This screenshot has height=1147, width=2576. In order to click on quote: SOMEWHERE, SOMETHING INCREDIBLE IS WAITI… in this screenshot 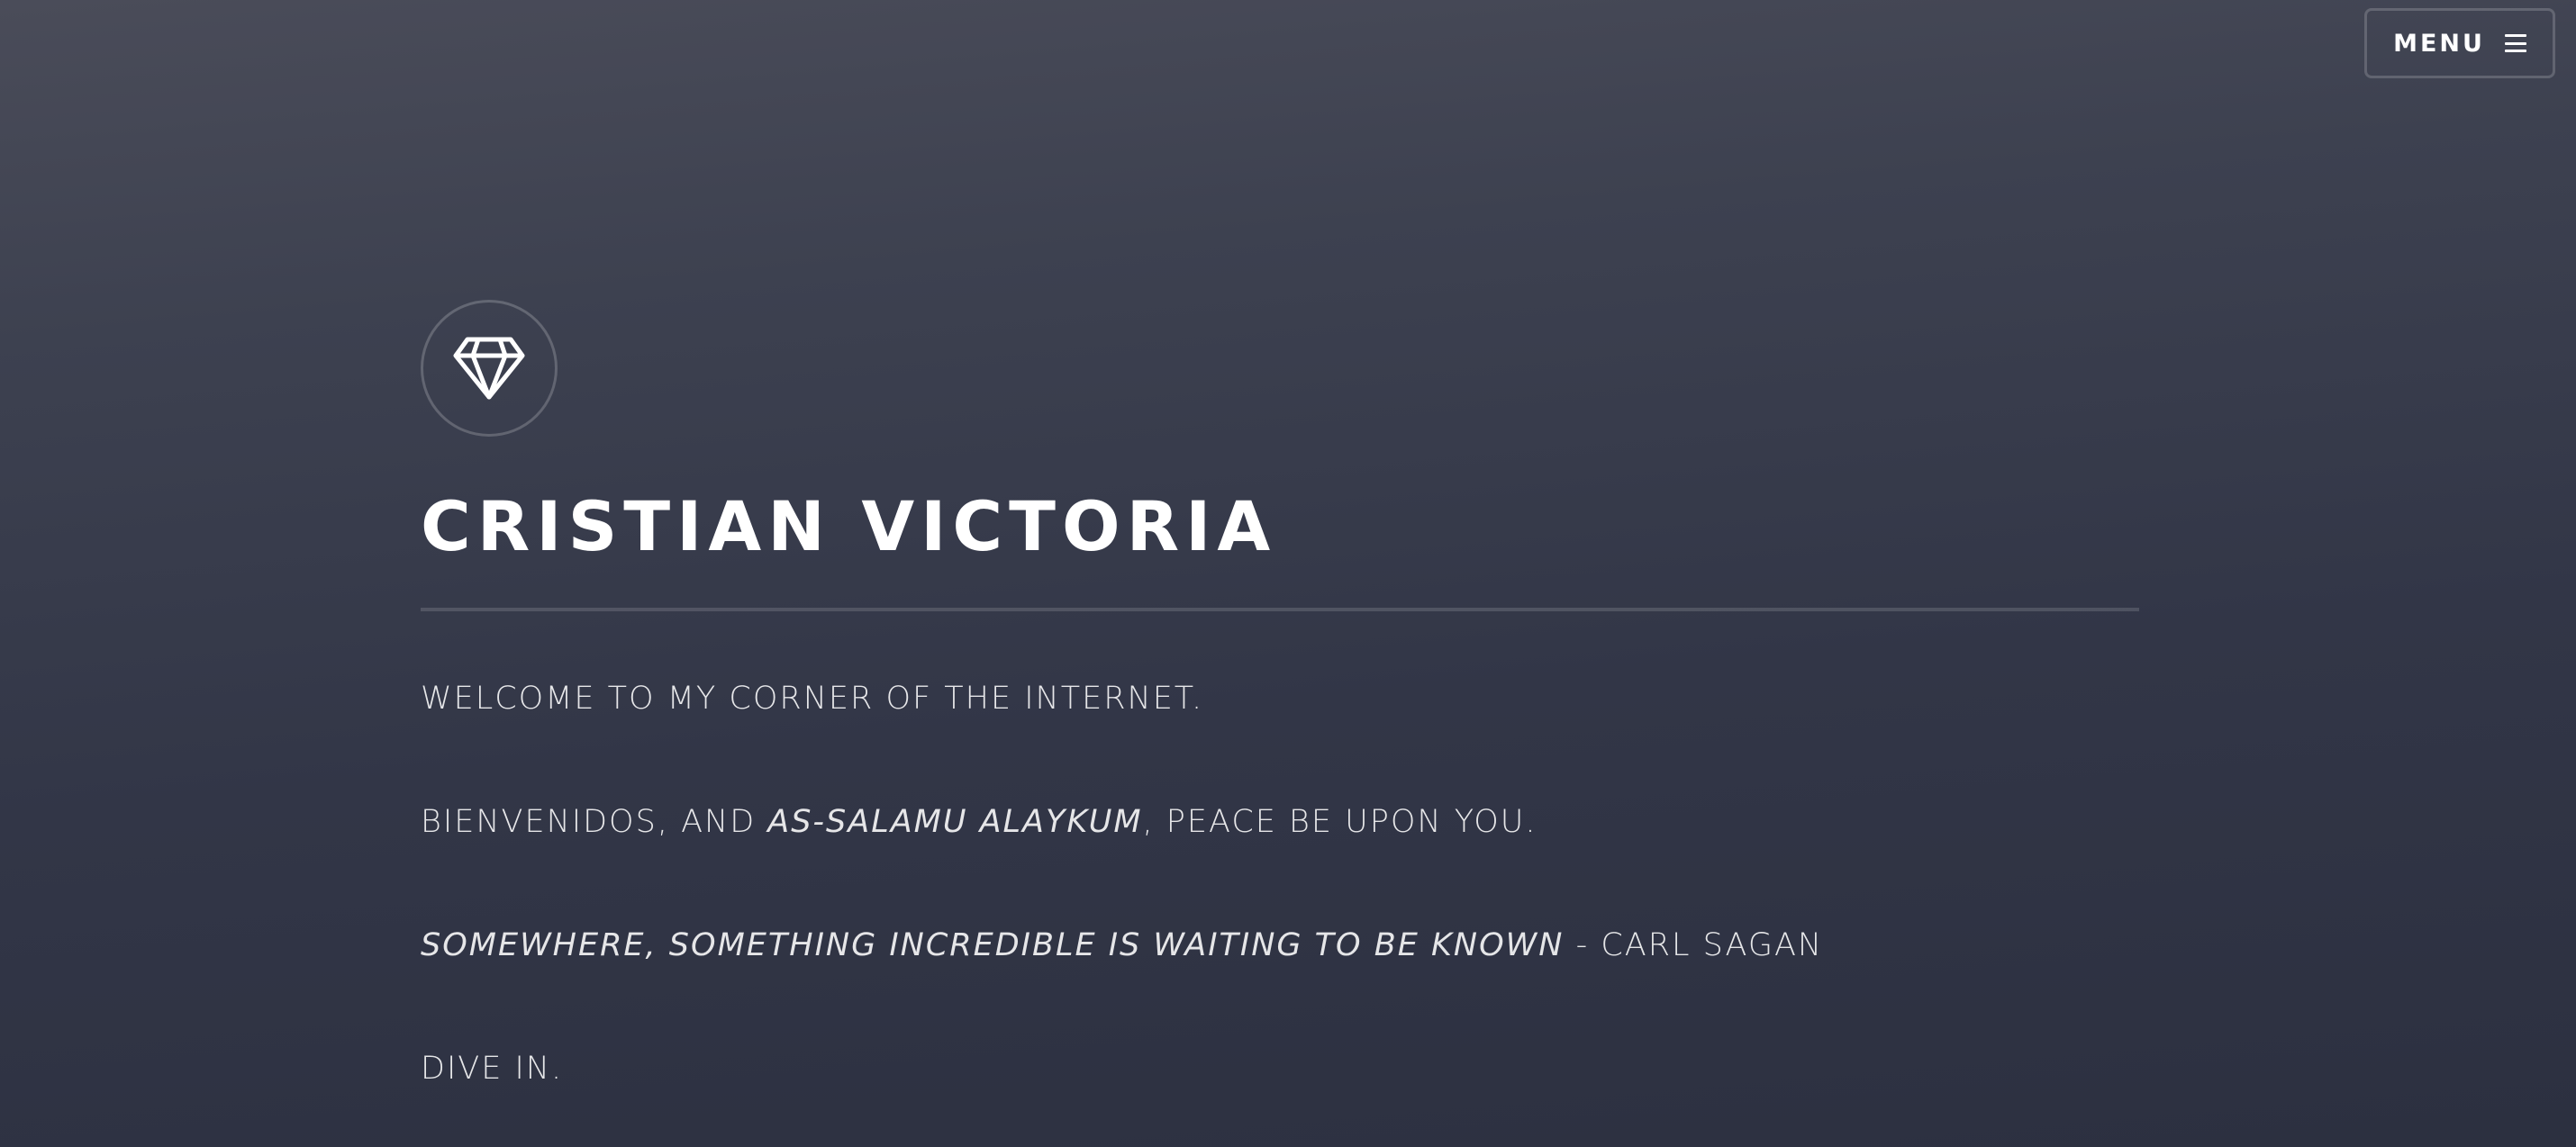, I will do `click(1280, 946)`.